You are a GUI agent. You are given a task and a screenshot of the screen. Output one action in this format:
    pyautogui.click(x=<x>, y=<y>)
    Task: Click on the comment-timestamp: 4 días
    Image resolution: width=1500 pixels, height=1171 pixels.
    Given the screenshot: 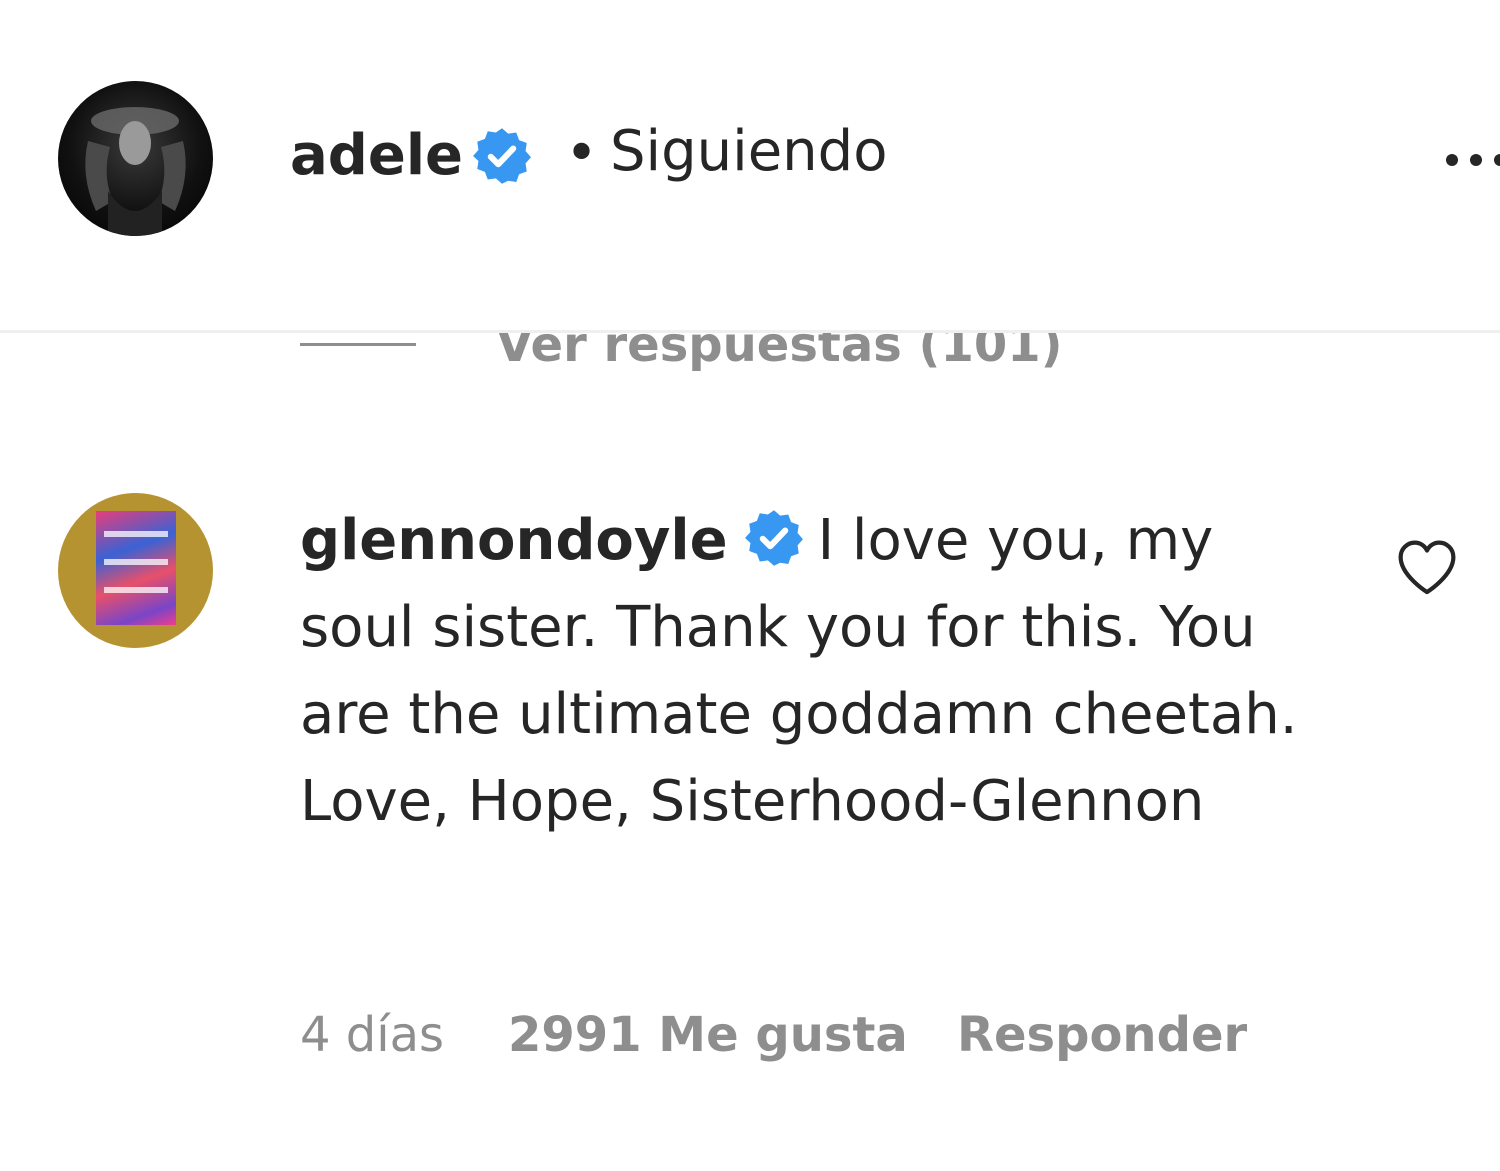 What is the action you would take?
    pyautogui.click(x=372, y=1035)
    